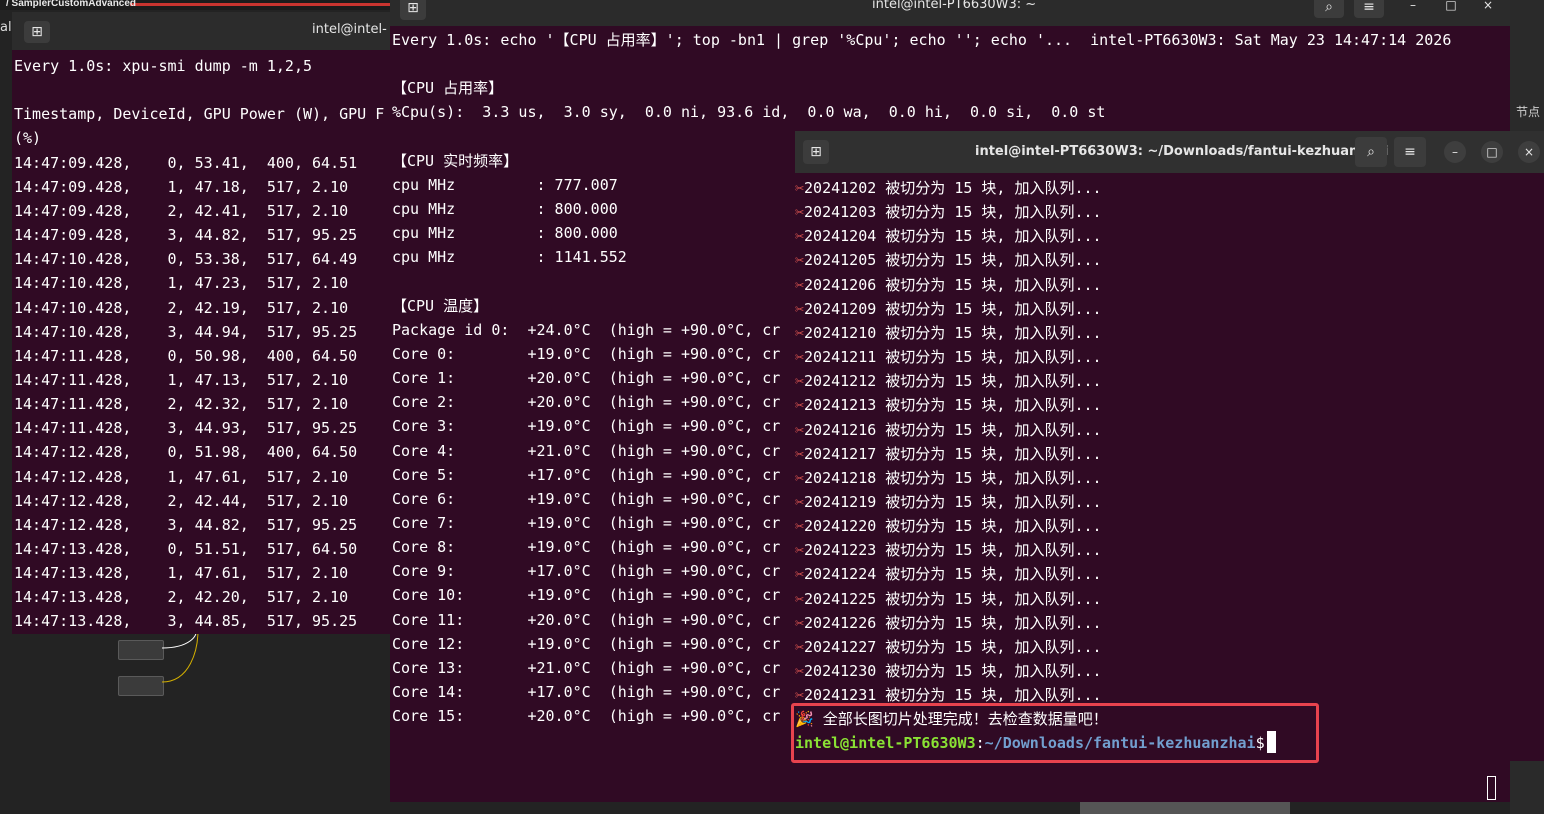 Image resolution: width=1544 pixels, height=814 pixels. Describe the element at coordinates (509, 257) in the screenshot. I see `terminal-line: cpu MHz : 1141.552` at that location.